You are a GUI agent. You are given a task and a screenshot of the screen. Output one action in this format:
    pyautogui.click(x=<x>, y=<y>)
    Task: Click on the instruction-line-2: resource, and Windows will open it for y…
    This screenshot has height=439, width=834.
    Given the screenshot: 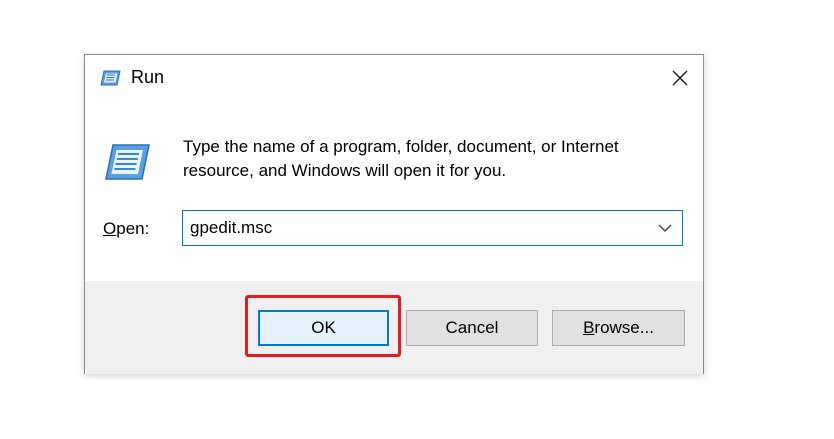 What is the action you would take?
    pyautogui.click(x=345, y=170)
    